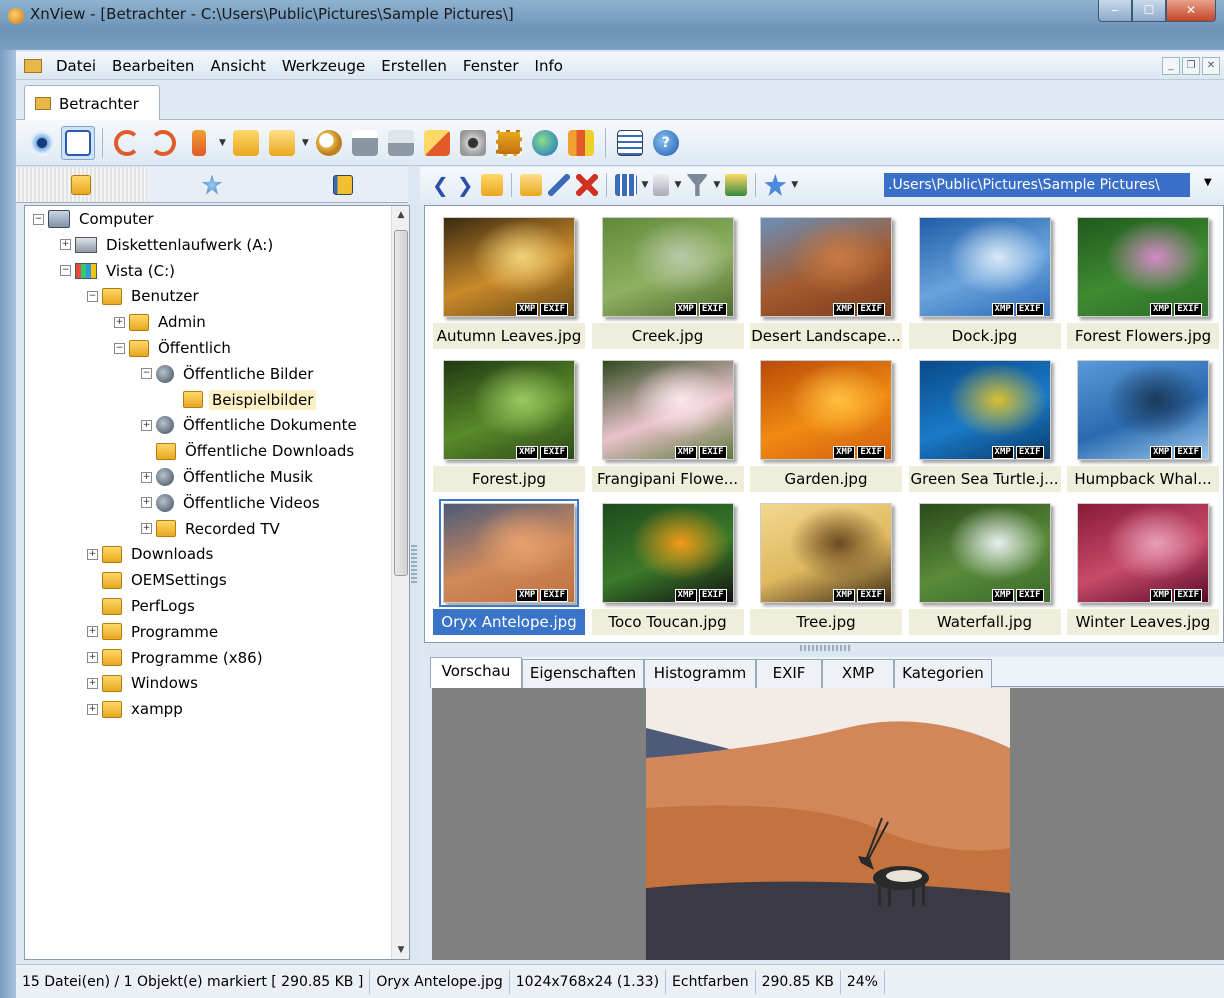 This screenshot has width=1224, height=998. What do you see at coordinates (1037, 185) in the screenshot?
I see `path-input: .Users\Public\Pictures\Sample Pictures\` at bounding box center [1037, 185].